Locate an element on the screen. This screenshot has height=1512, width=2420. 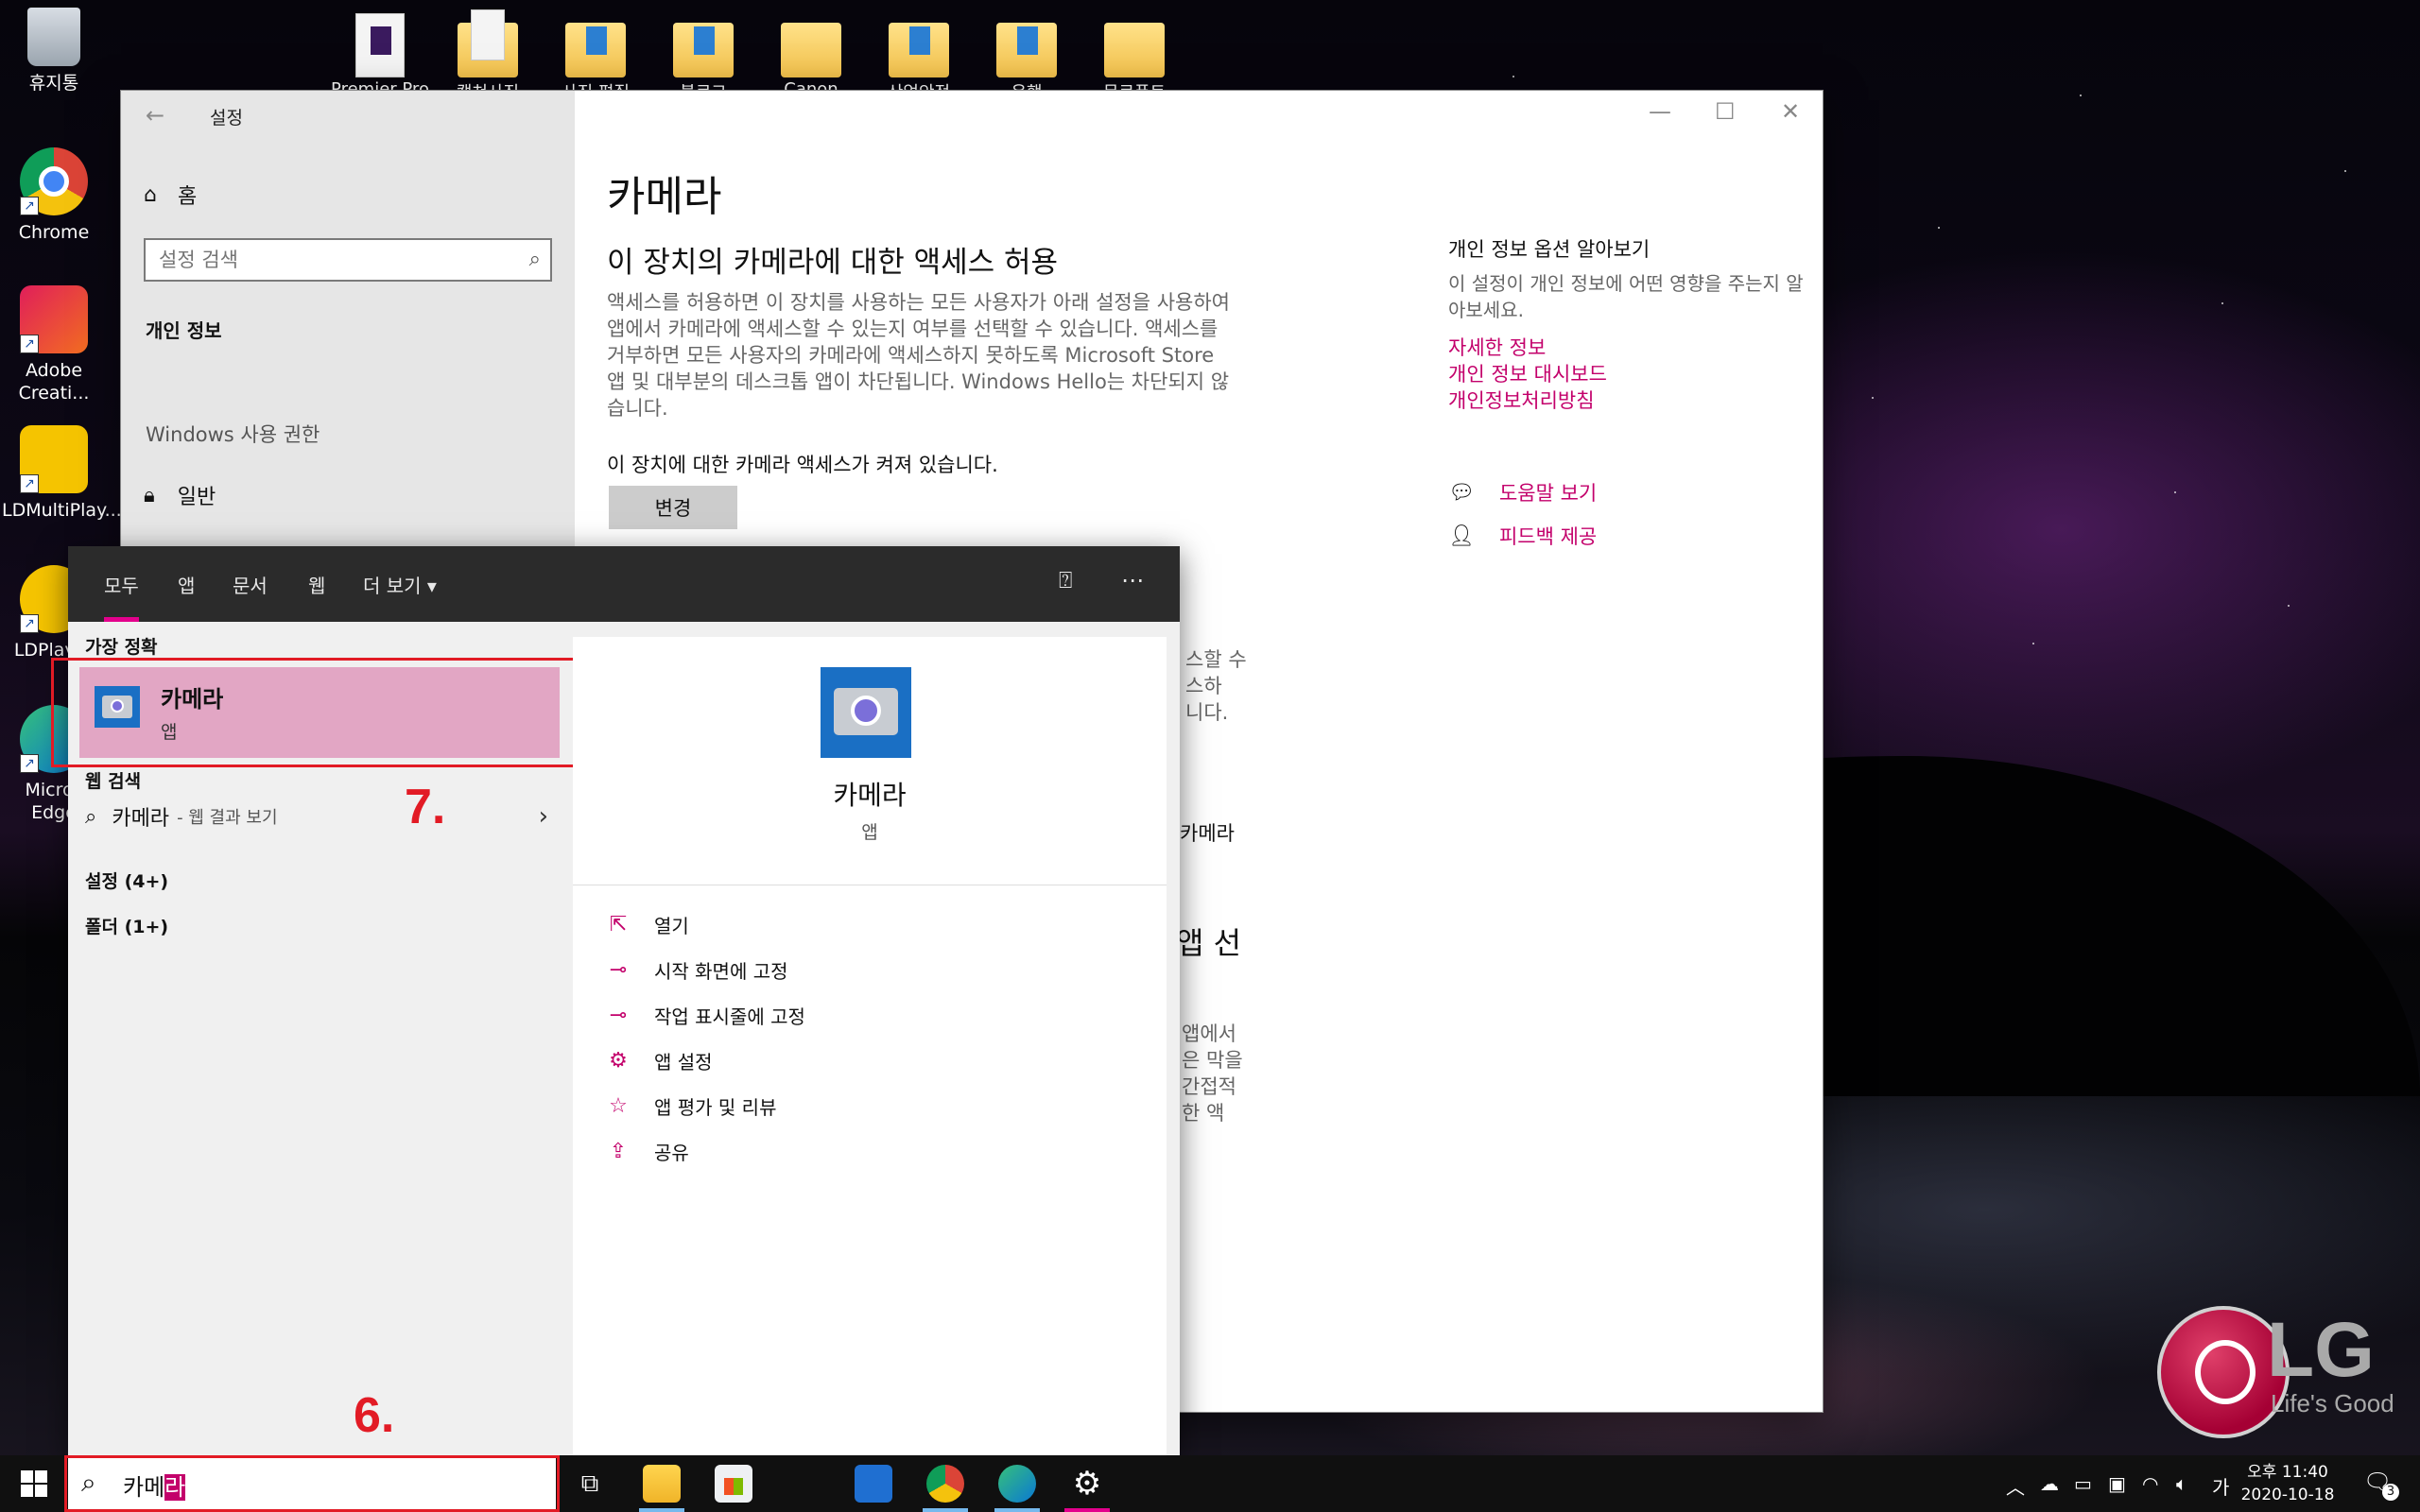
tab-apps: 앱 is located at coordinates (186, 584).